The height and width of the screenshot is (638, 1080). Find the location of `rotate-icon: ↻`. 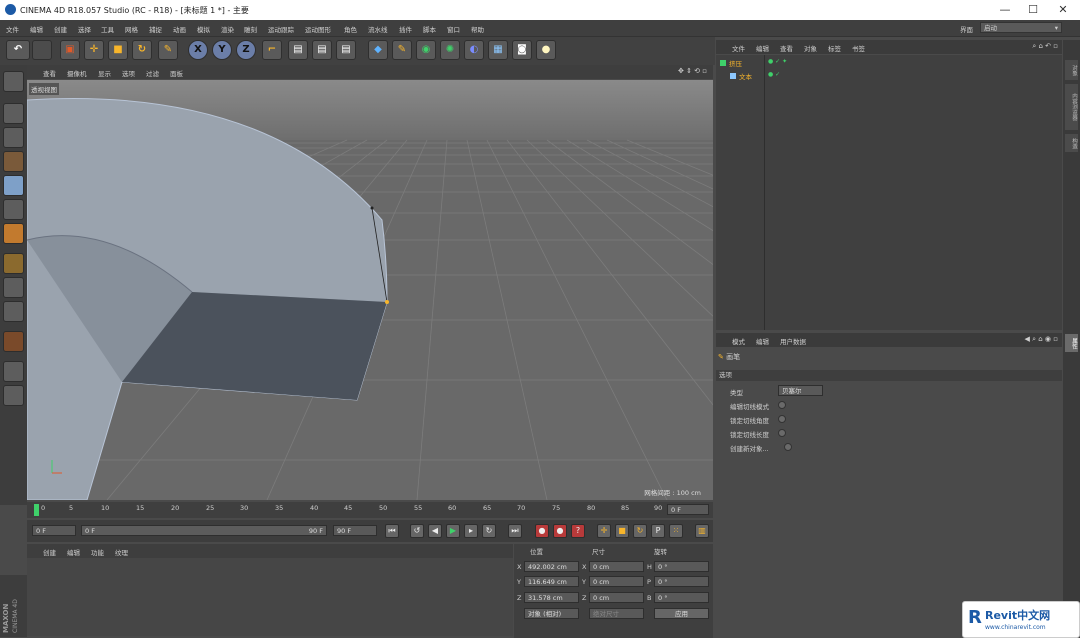

rotate-icon: ↻ is located at coordinates (142, 50).